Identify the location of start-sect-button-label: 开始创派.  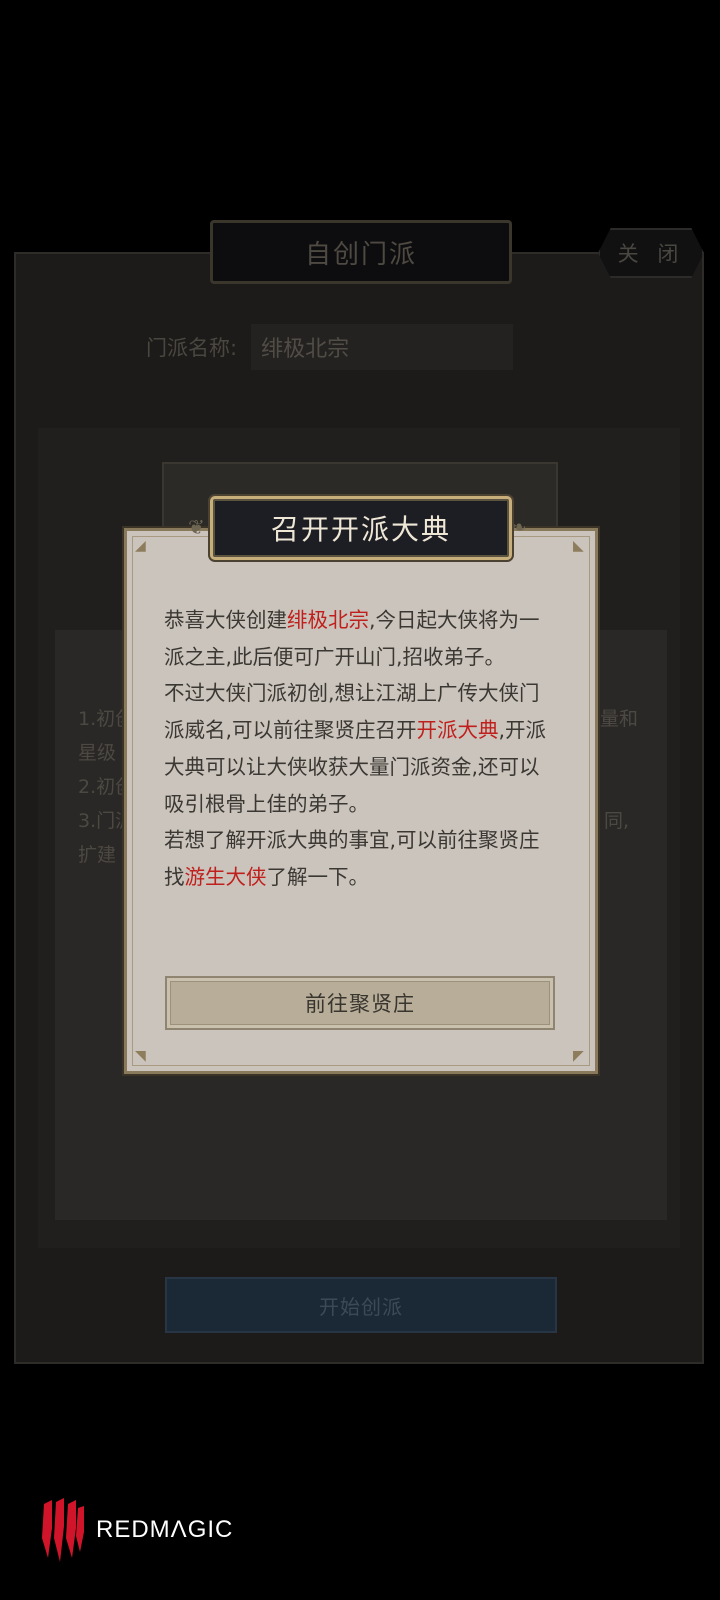
(361, 1306).